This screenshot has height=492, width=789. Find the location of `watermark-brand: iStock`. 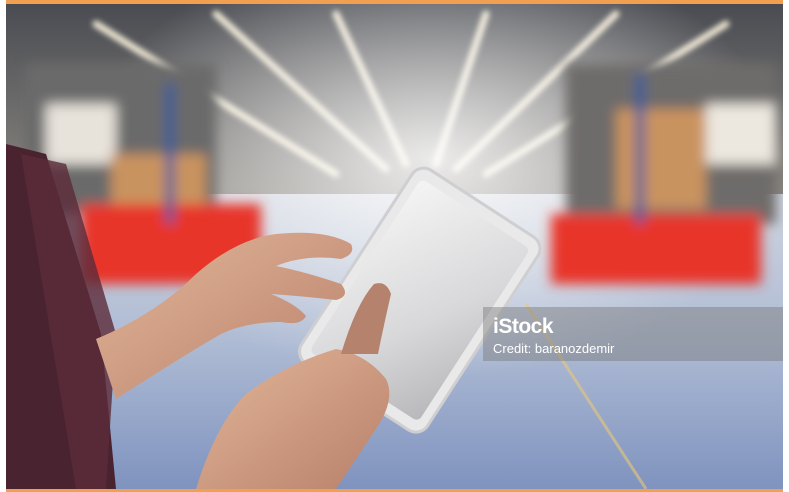

watermark-brand: iStock is located at coordinates (523, 326).